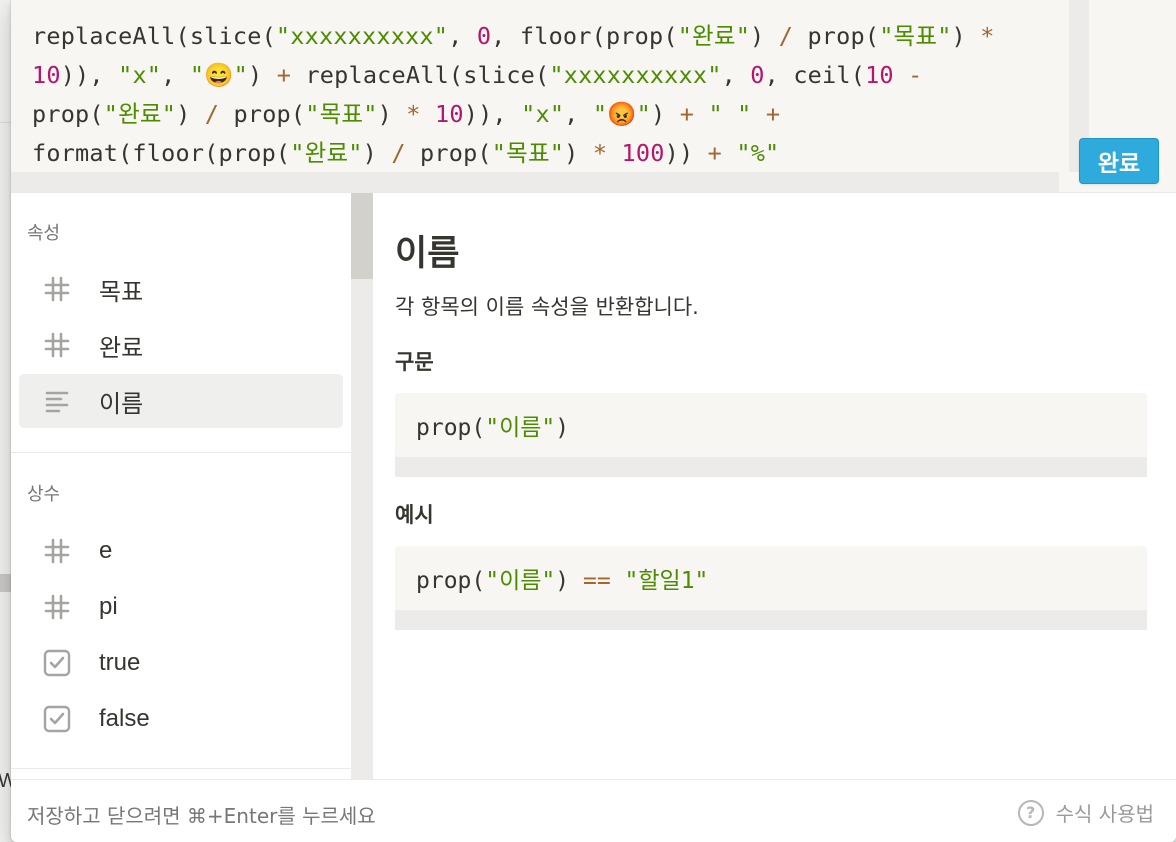  Describe the element at coordinates (1030, 812) in the screenshot. I see `help-icon: ?` at that location.